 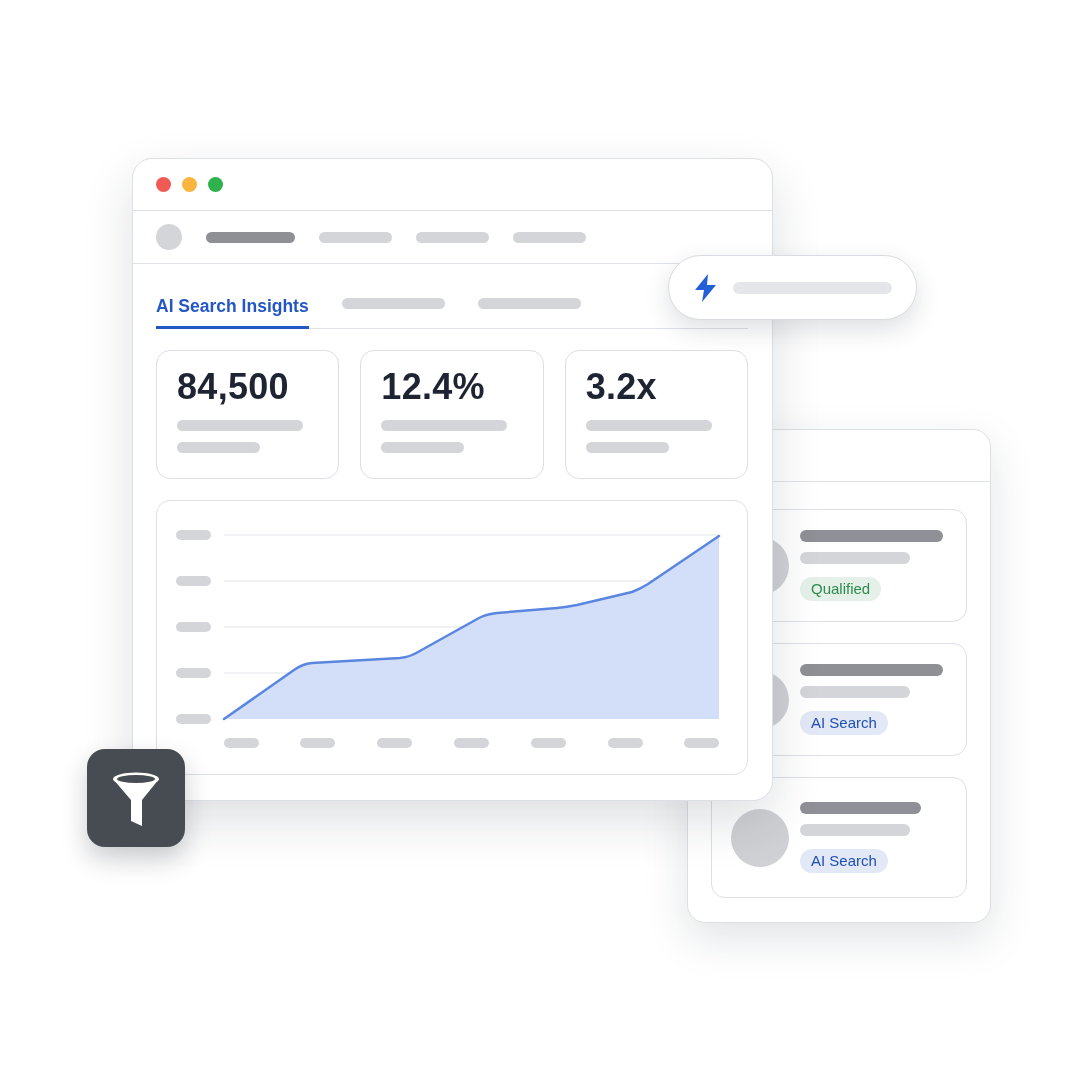 What do you see at coordinates (232, 312) in the screenshot?
I see `tab: AI Search Insights` at bounding box center [232, 312].